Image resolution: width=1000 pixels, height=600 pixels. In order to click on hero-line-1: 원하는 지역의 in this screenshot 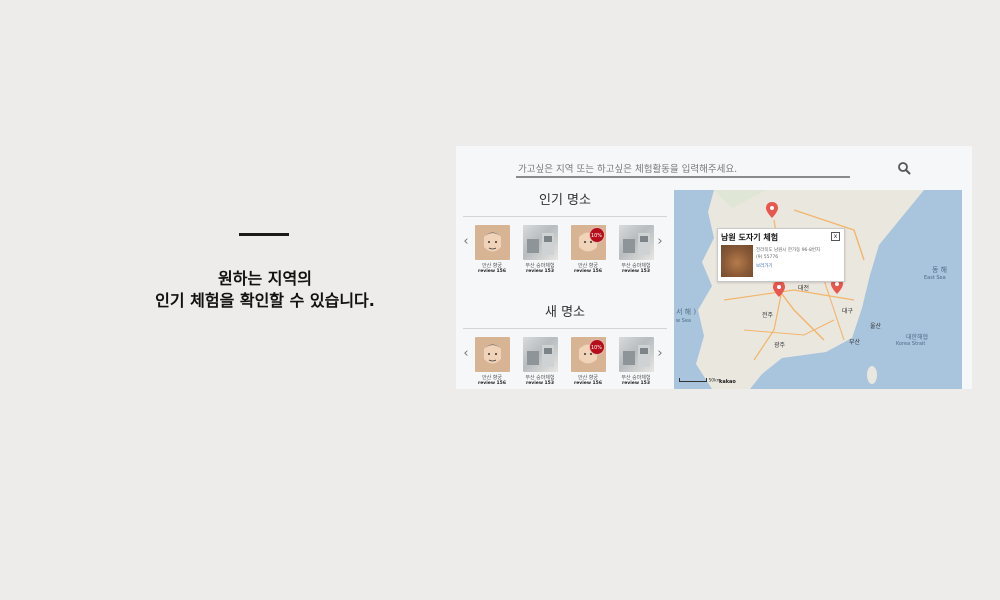, I will do `click(265, 278)`.